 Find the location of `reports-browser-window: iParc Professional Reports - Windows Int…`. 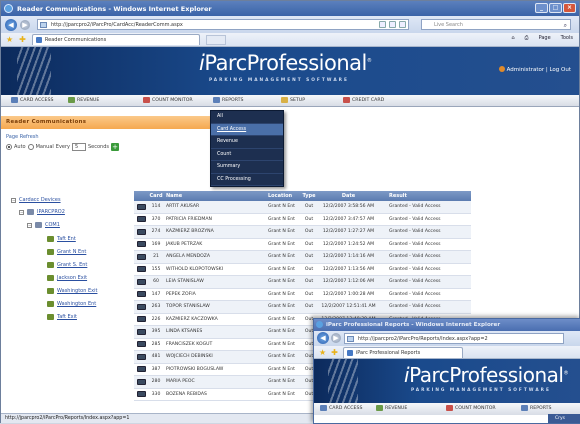

reports-browser-window: iParc Professional Reports - Windows Int… is located at coordinates (446, 371).